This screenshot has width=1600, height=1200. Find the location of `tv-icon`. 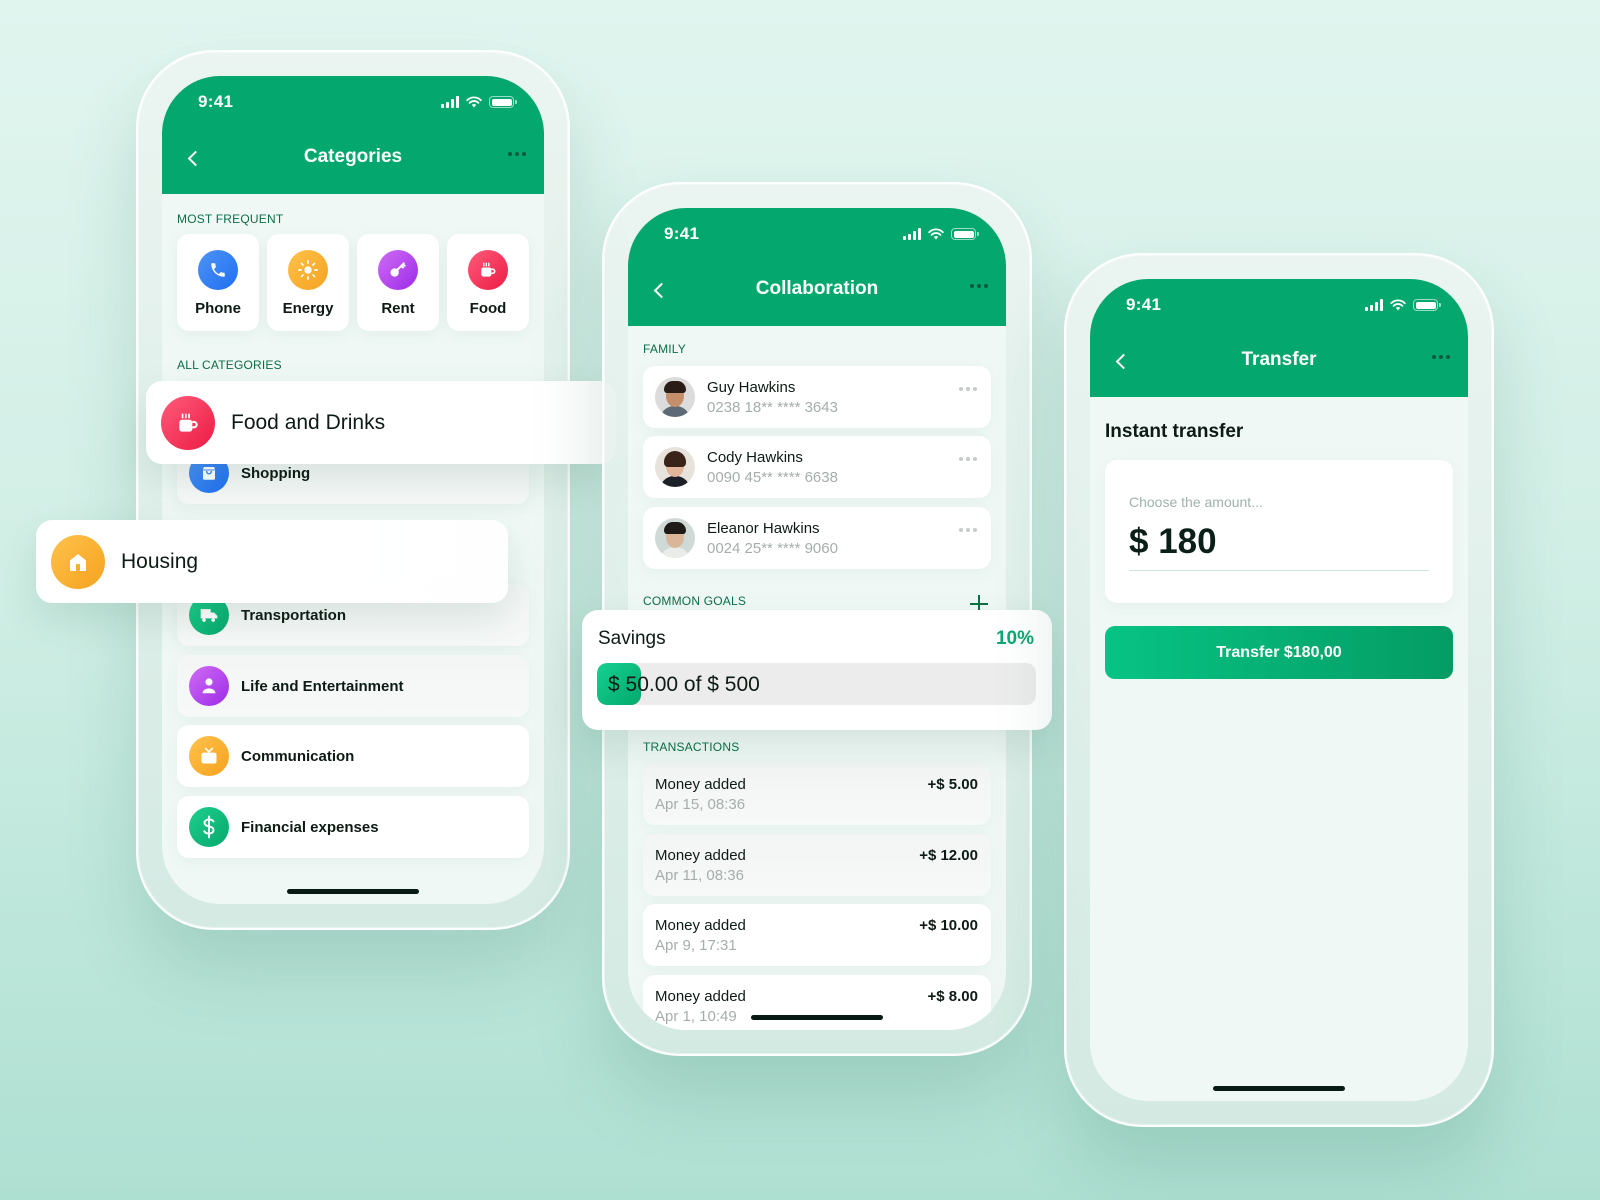

tv-icon is located at coordinates (209, 756).